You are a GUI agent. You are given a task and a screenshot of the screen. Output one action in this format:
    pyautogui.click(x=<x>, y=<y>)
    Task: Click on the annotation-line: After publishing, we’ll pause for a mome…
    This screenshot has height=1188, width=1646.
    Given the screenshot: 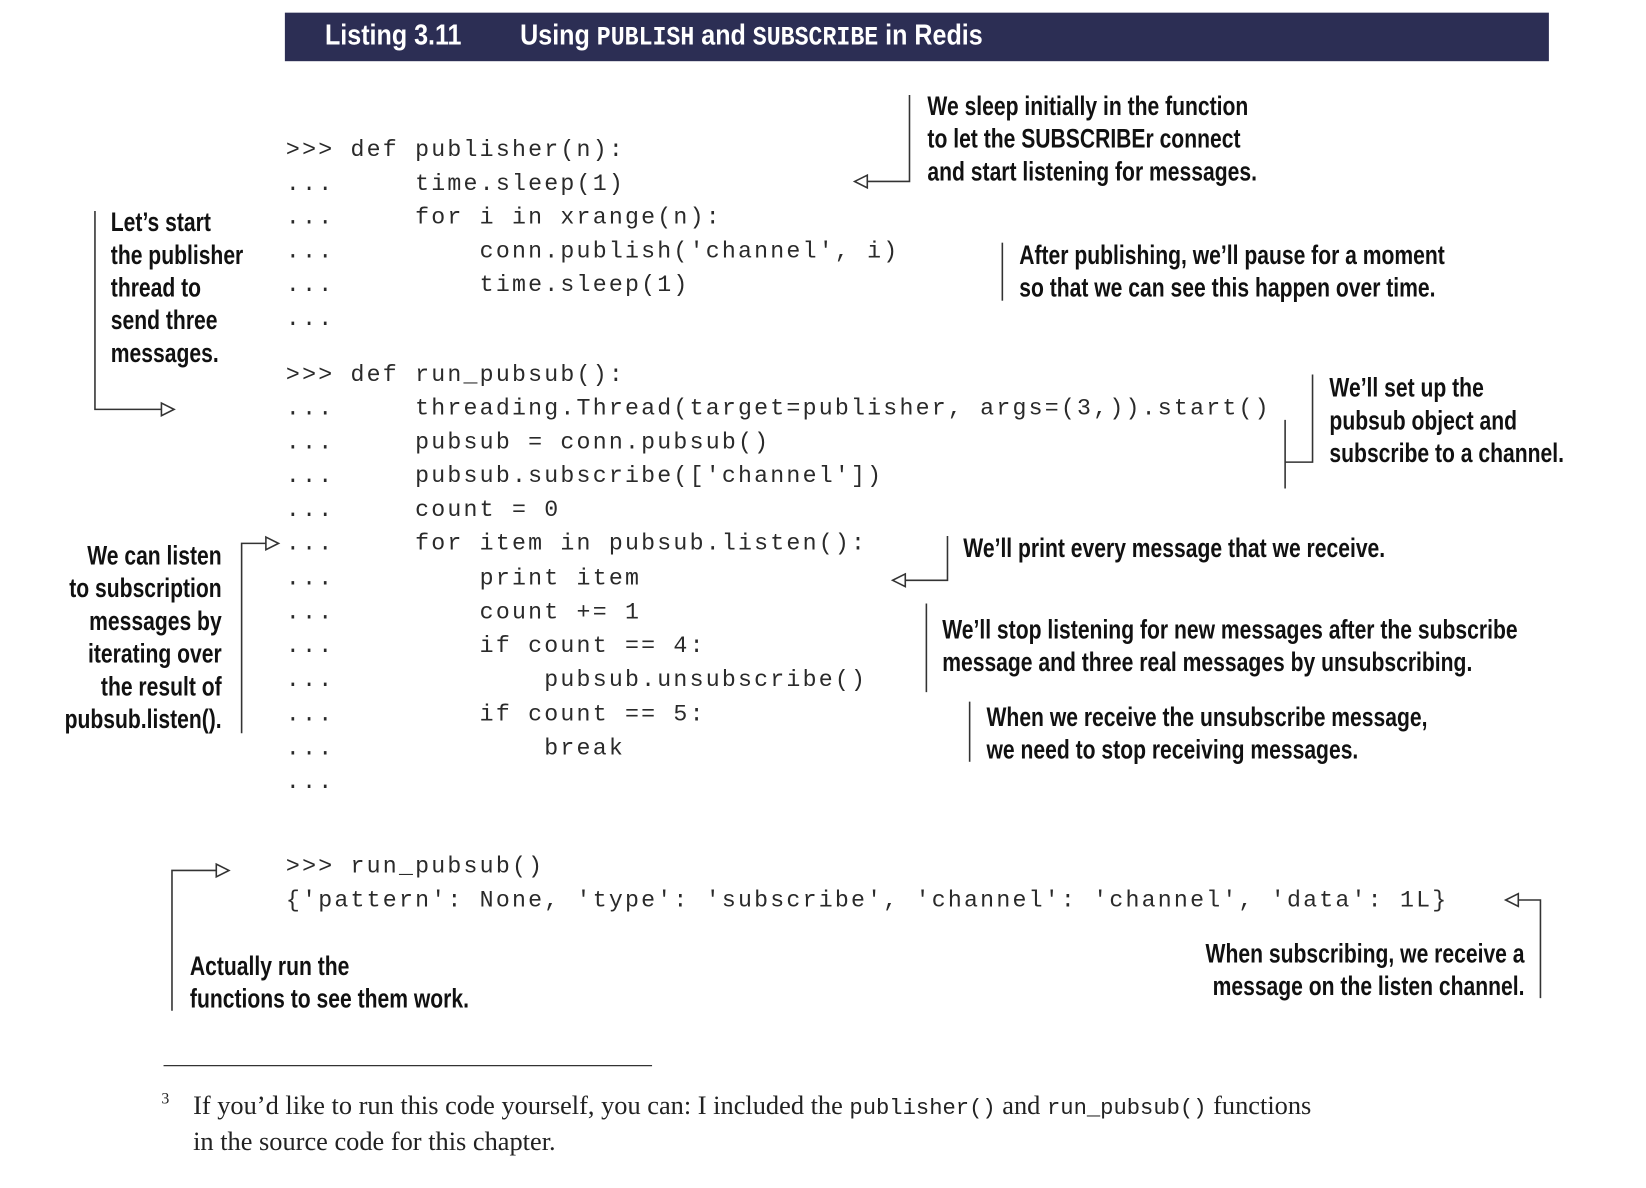 What is the action you would take?
    pyautogui.click(x=1232, y=255)
    